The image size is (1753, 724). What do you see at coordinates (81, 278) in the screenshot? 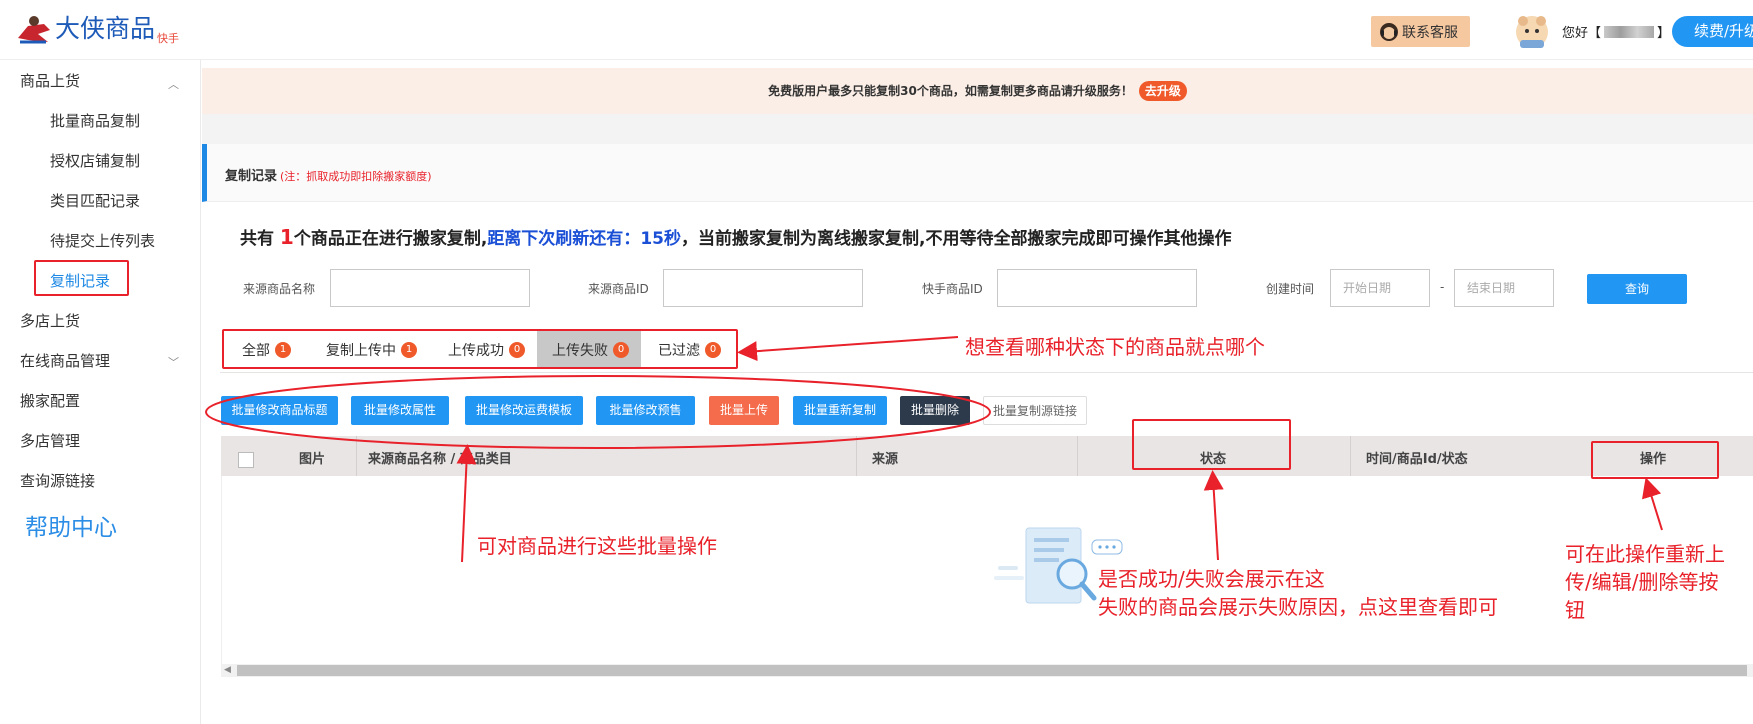
I see `annotation-box-copy-records` at bounding box center [81, 278].